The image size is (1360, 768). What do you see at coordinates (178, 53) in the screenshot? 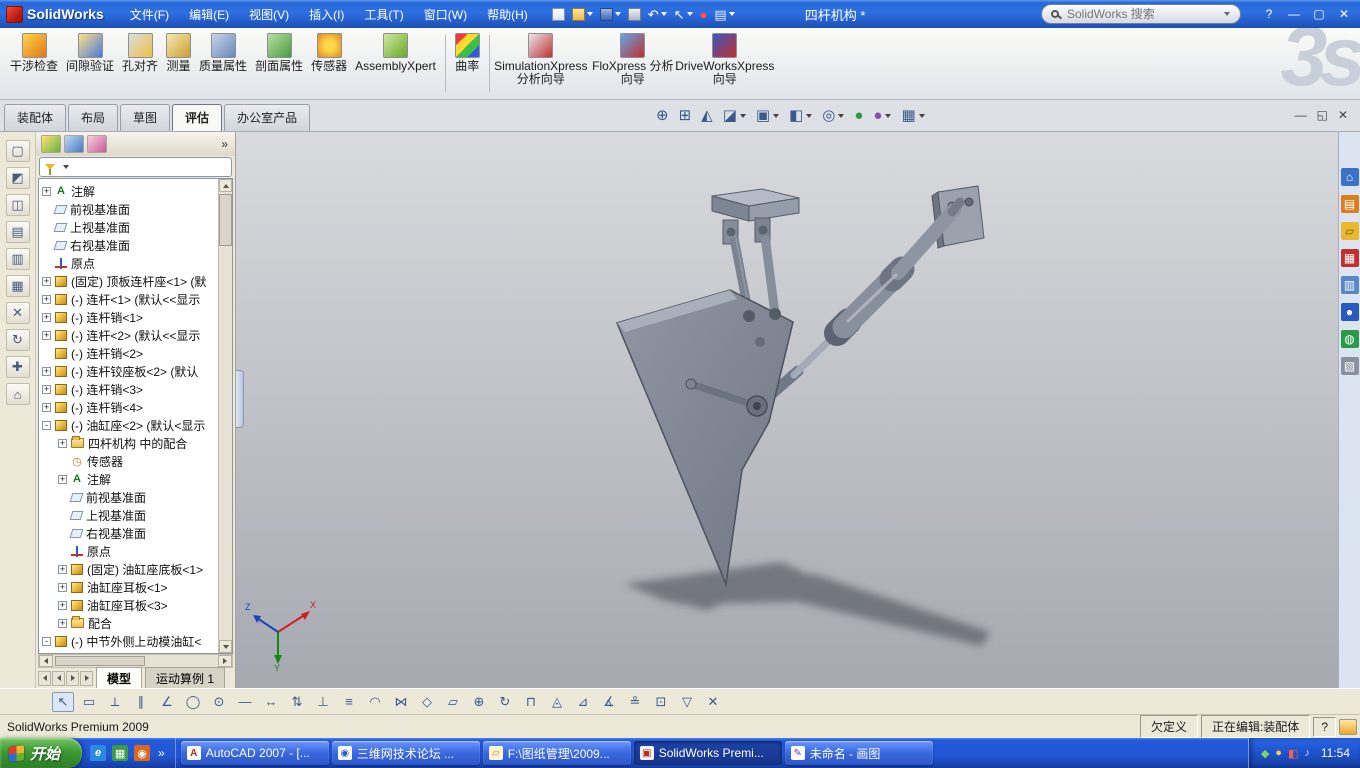
I see `tool-measure: 测量` at bounding box center [178, 53].